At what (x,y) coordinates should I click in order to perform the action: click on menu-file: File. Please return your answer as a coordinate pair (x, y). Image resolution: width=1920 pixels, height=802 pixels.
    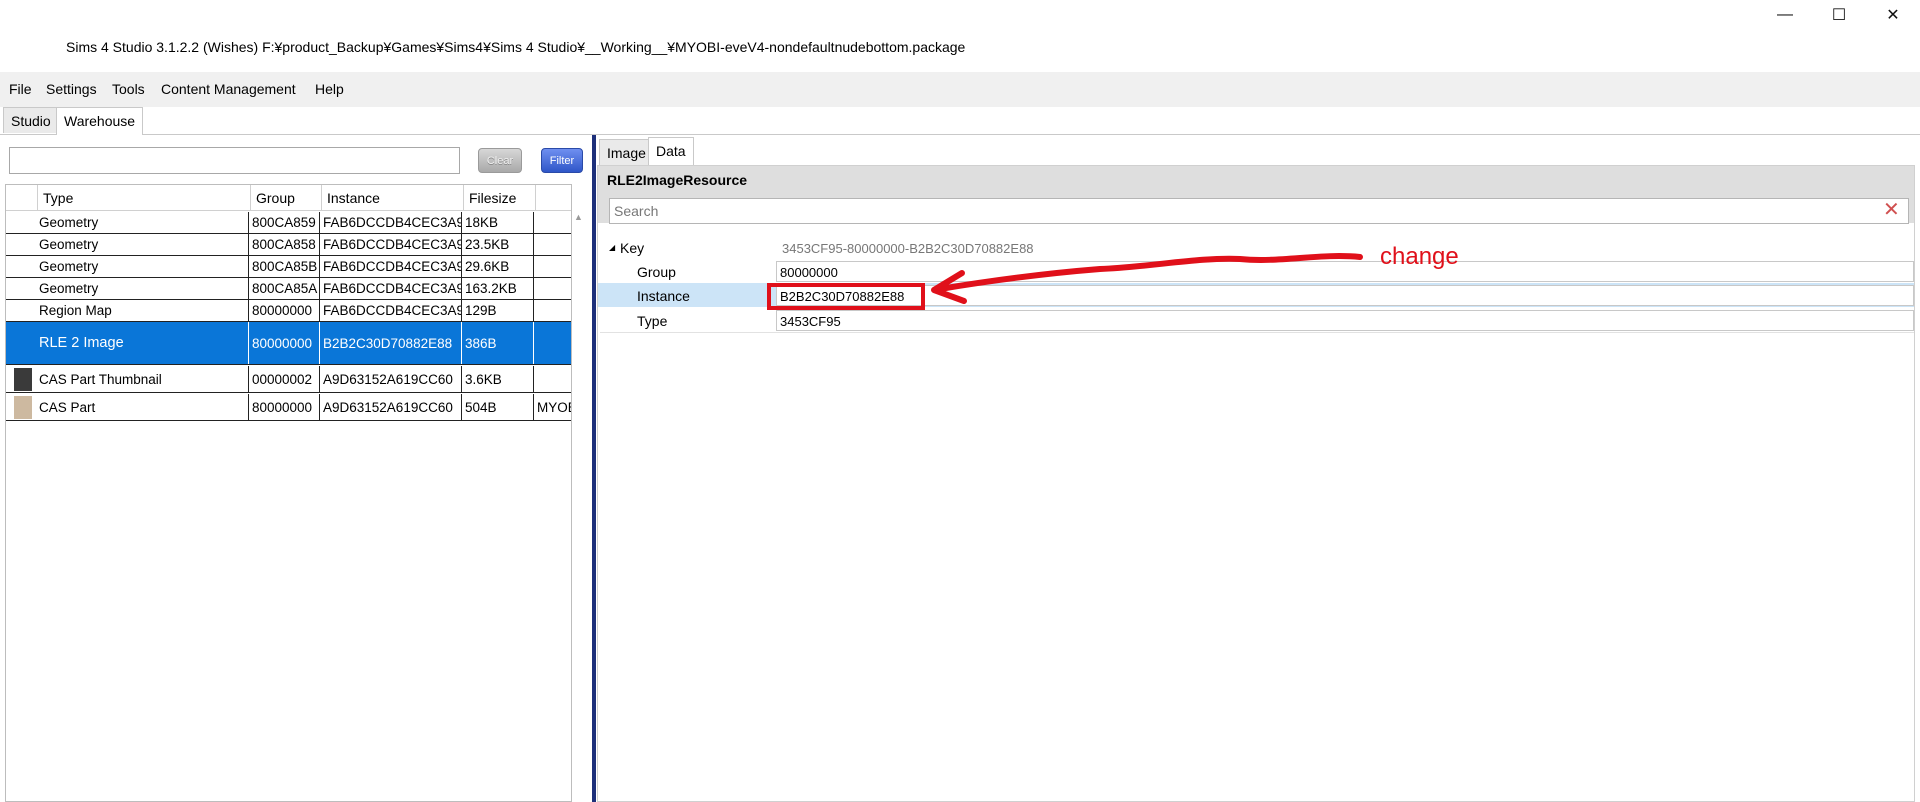
    Looking at the image, I should click on (20, 89).